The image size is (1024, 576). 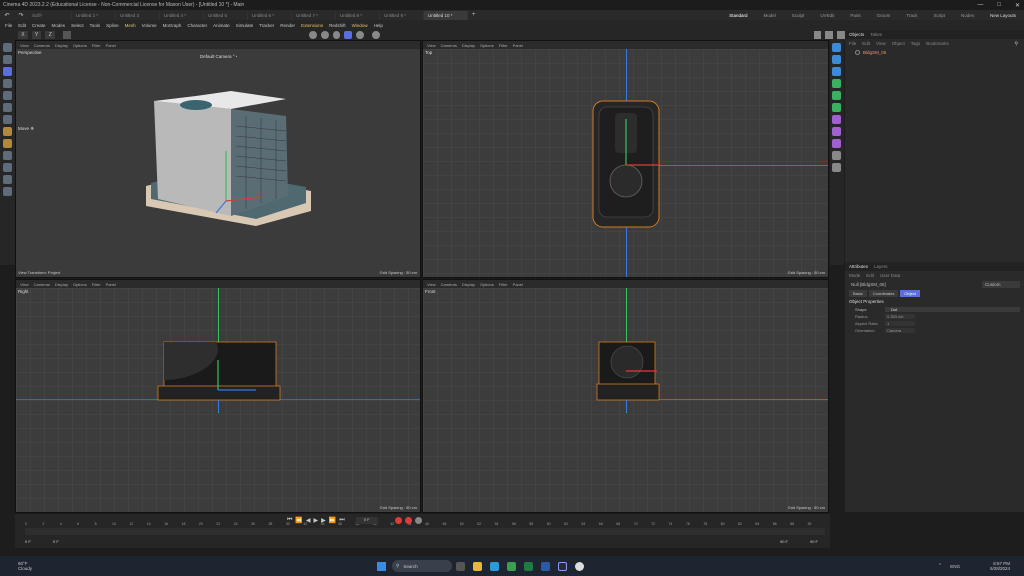 I want to click on magnet-icon, so click(x=7, y=167).